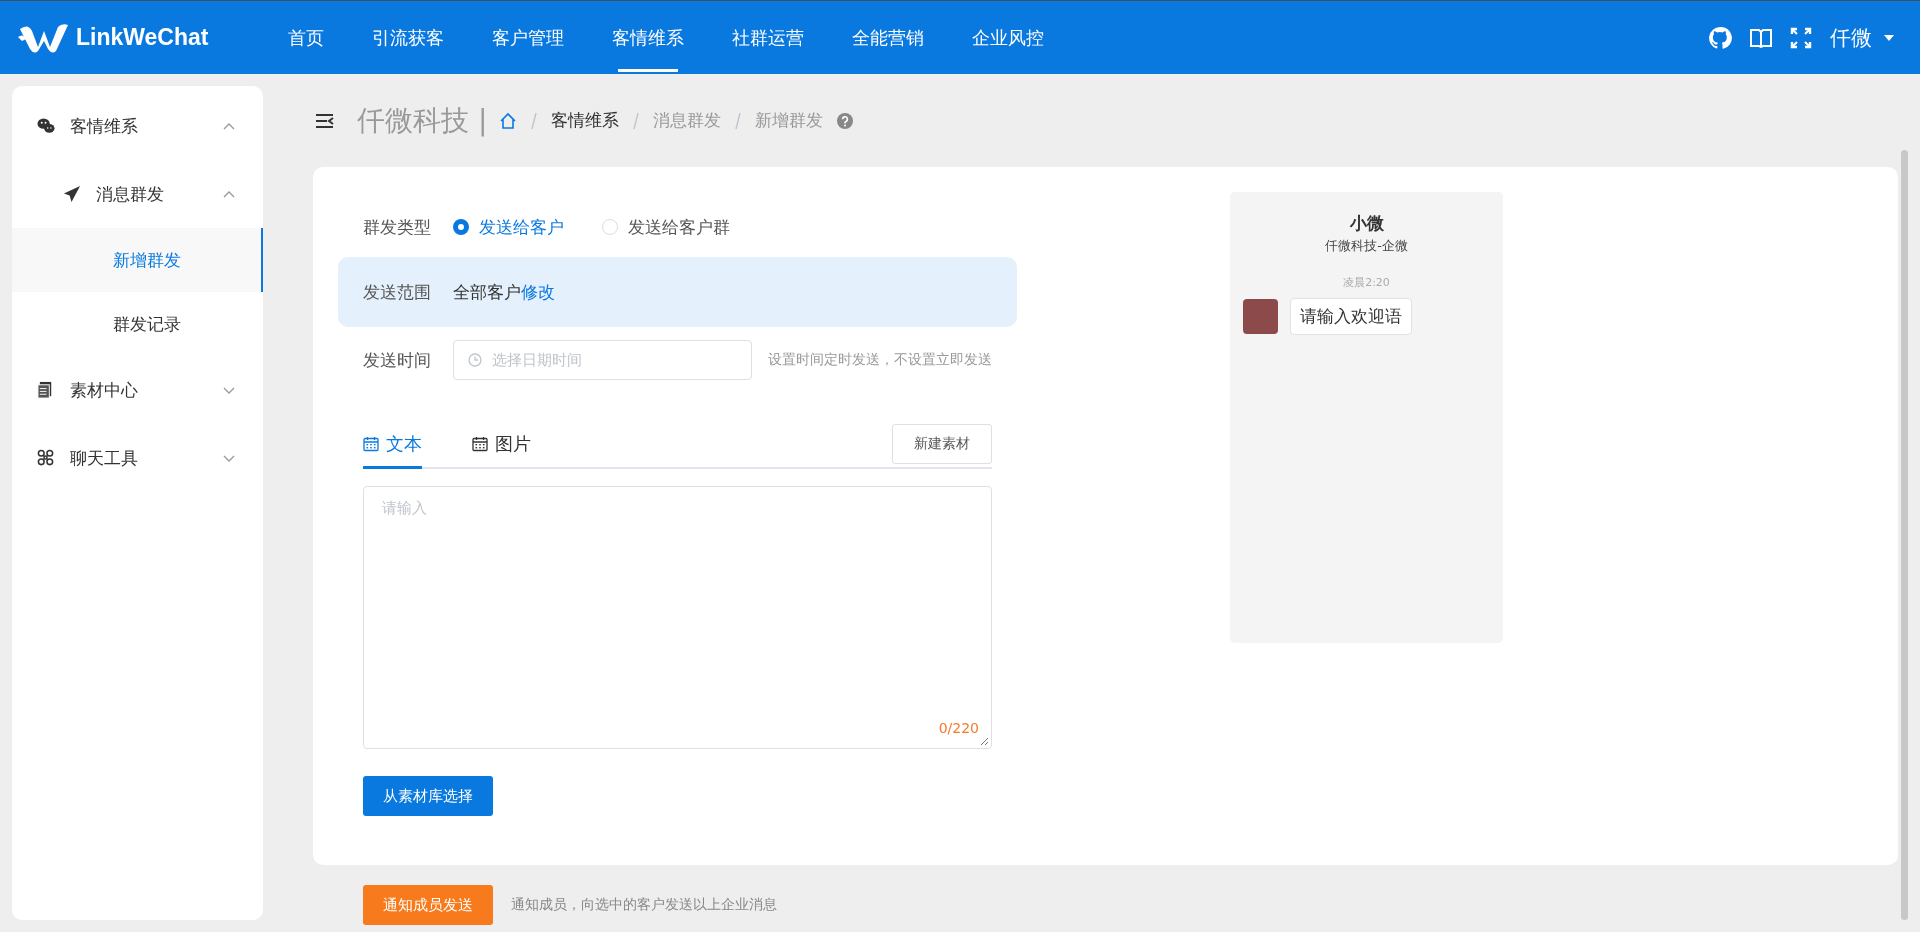  What do you see at coordinates (1260, 316) in the screenshot?
I see `avatar-photo` at bounding box center [1260, 316].